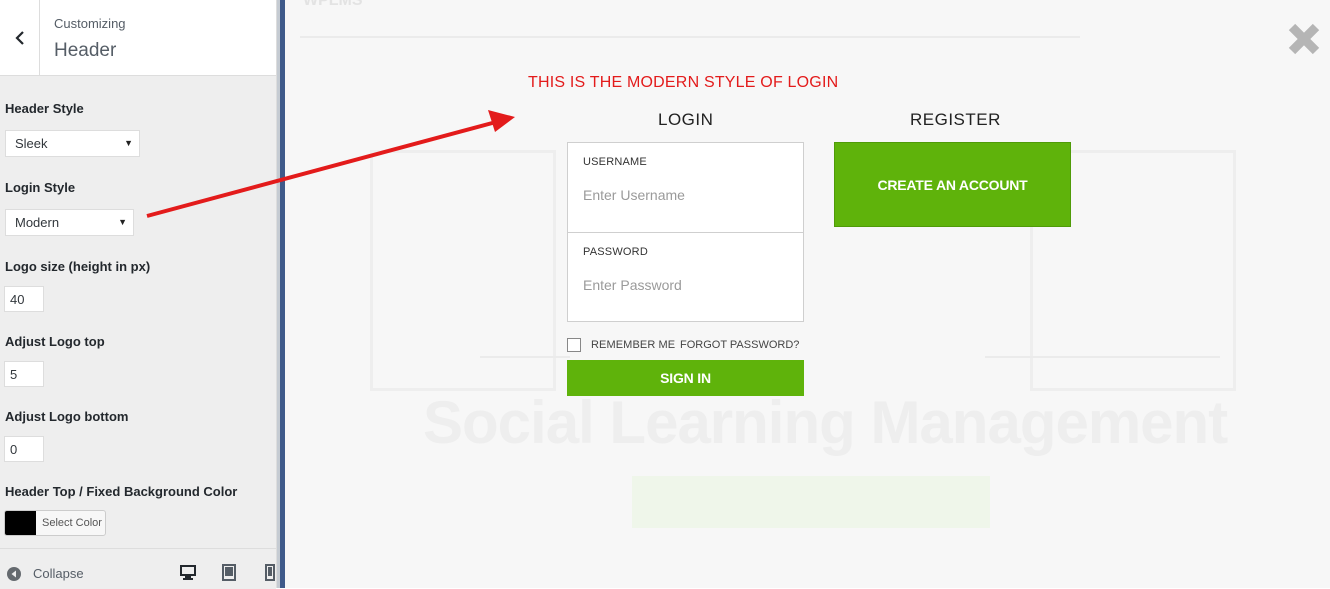 The image size is (1330, 589). I want to click on header-style-value: Sleek, so click(31, 143).